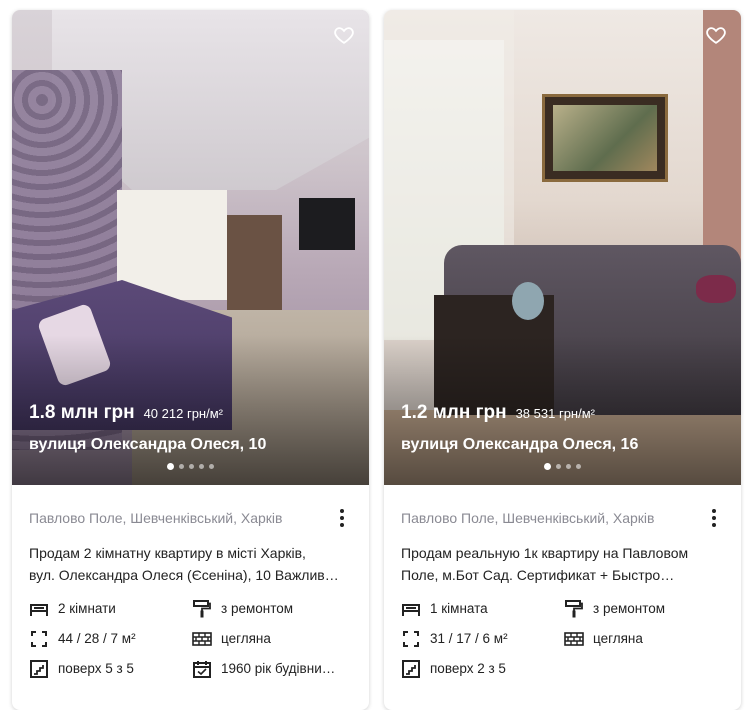 This screenshot has height=710, width=747. Describe the element at coordinates (482, 638) in the screenshot. I see `feature-area: 31 / 17 / 6 м²` at that location.